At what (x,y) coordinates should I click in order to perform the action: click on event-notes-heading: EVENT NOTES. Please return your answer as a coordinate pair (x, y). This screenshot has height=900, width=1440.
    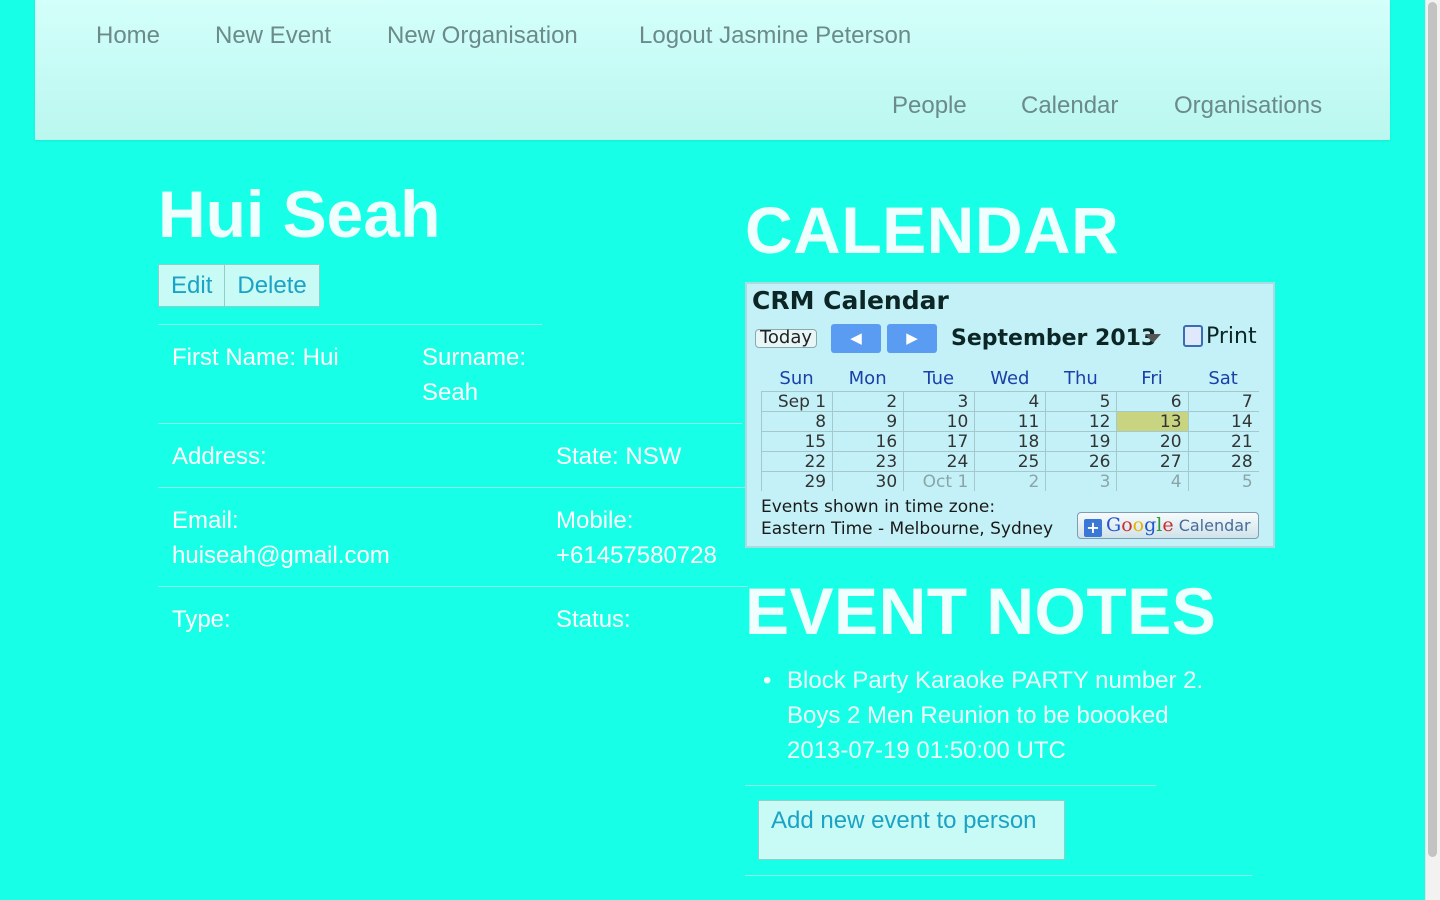
    Looking at the image, I should click on (981, 611).